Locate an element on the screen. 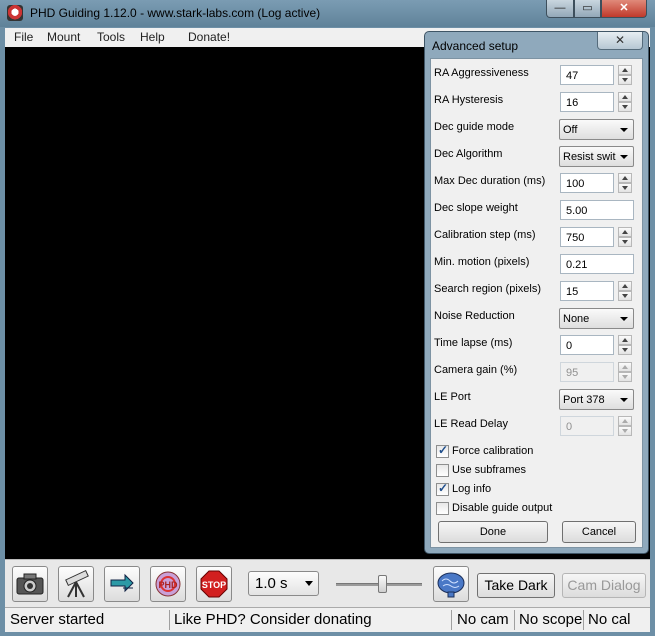  noise-reduction-select: None is located at coordinates (596, 318).